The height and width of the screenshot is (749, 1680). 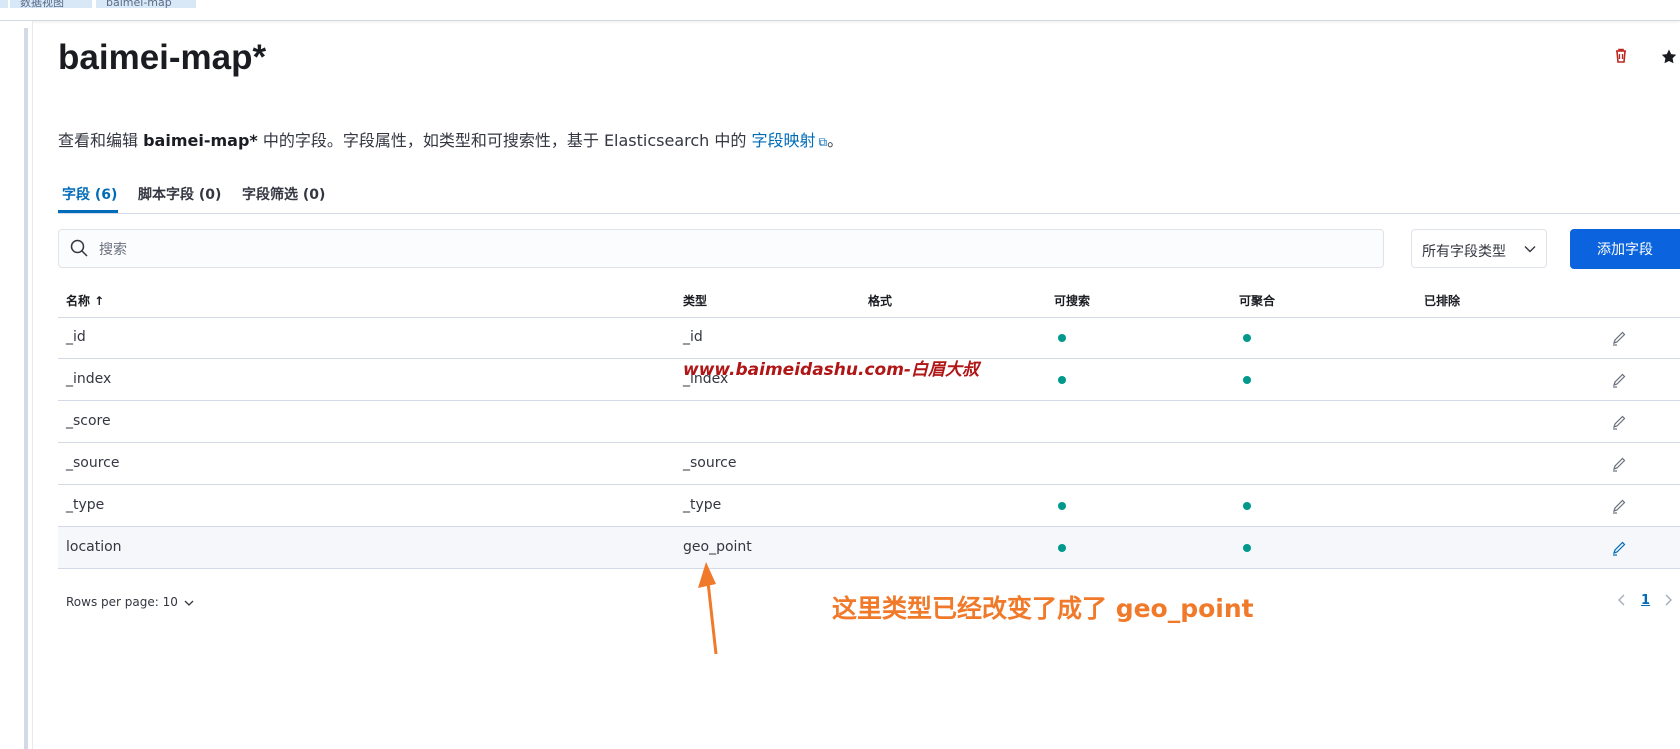 What do you see at coordinates (76, 337) in the screenshot?
I see `field-name: _id` at bounding box center [76, 337].